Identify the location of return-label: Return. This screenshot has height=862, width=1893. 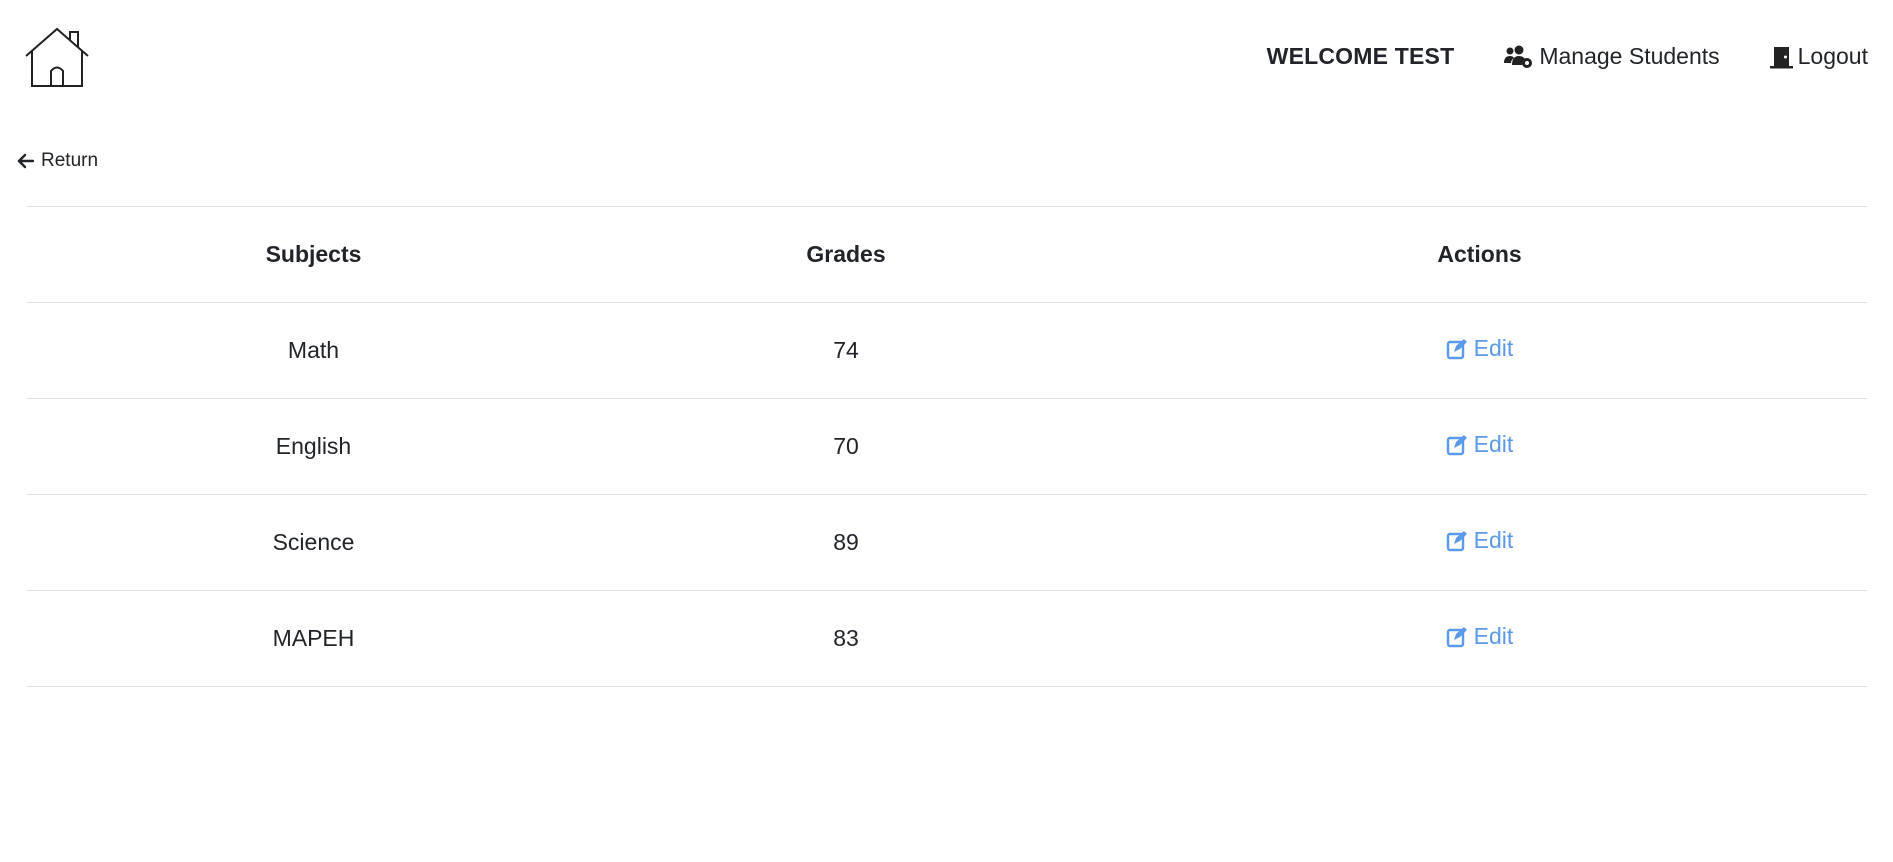
(70, 160).